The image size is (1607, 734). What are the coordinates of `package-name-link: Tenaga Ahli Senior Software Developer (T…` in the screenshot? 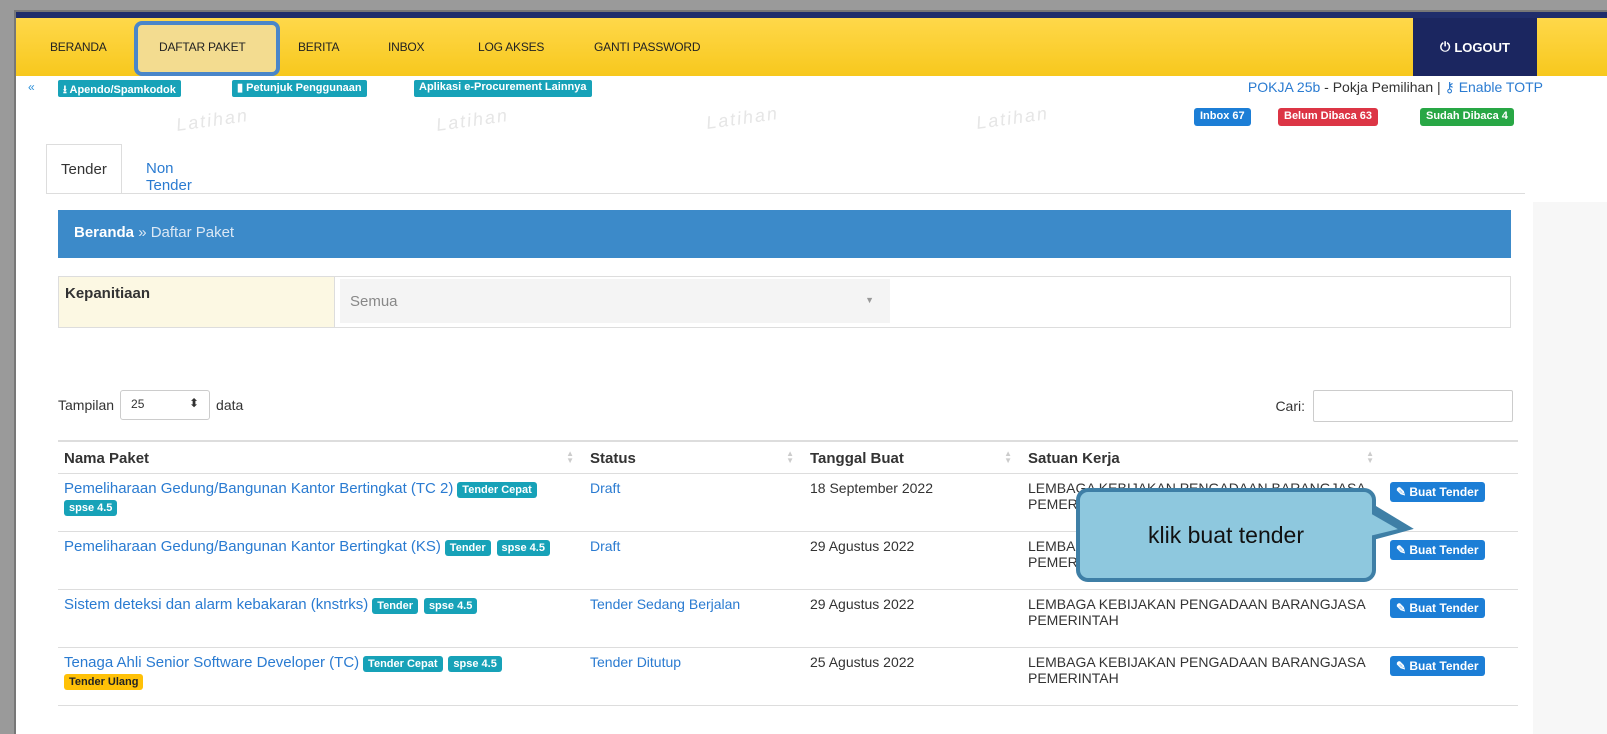 It's located at (211, 662).